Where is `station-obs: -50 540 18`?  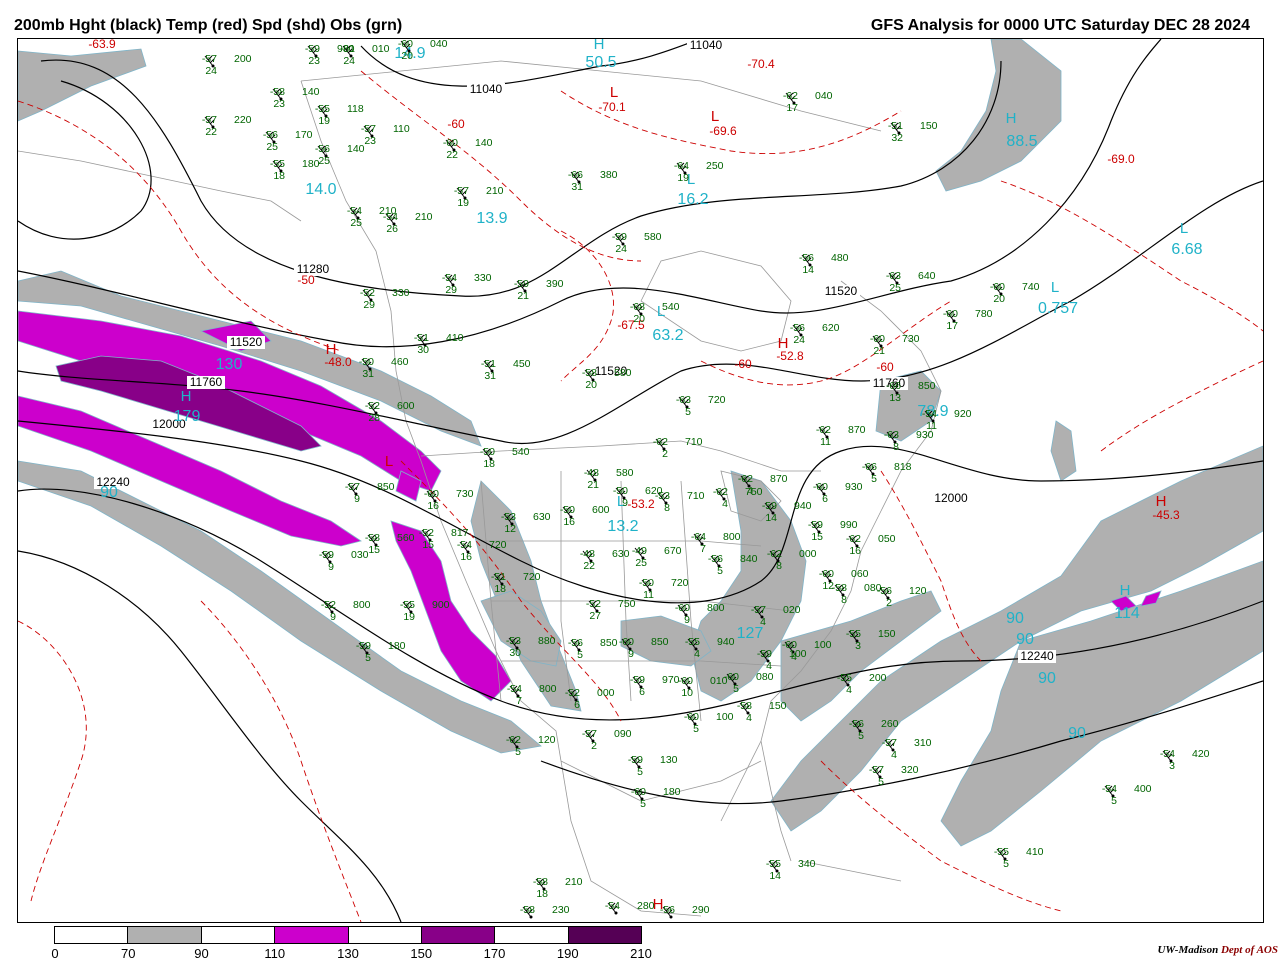
station-obs: -50 540 18 is located at coordinates (505, 458).